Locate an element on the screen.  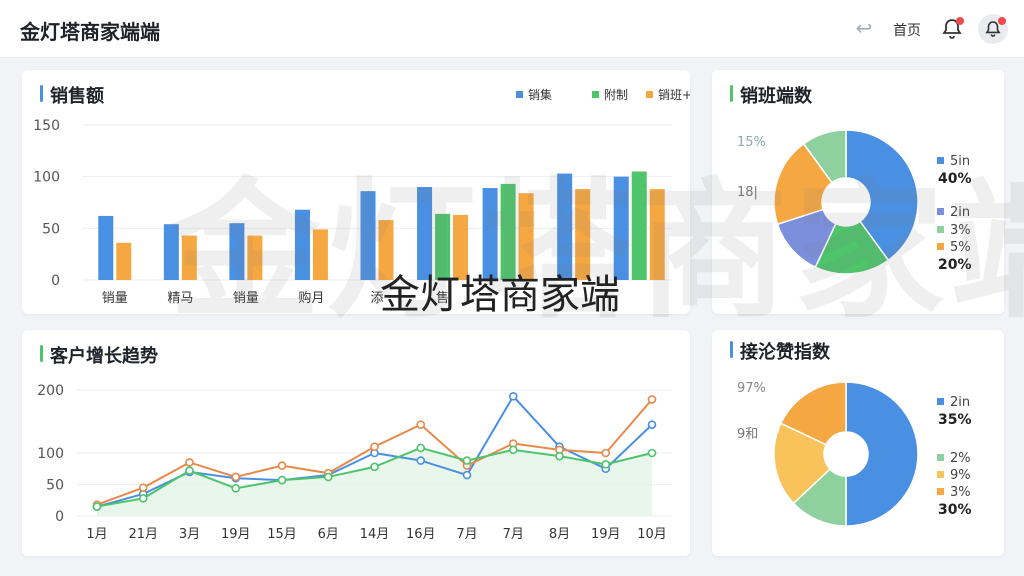
legend-value: 20% is located at coordinates (955, 265).